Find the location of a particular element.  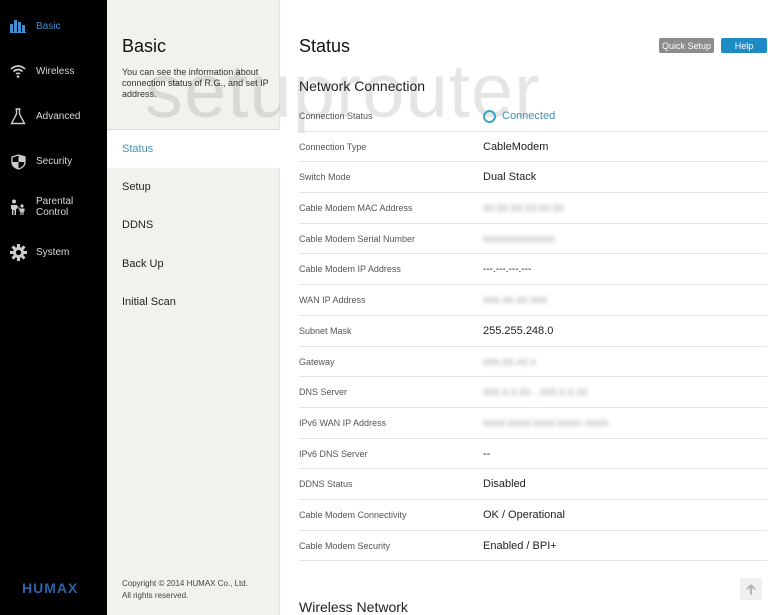

help-button: Help is located at coordinates (744, 45).